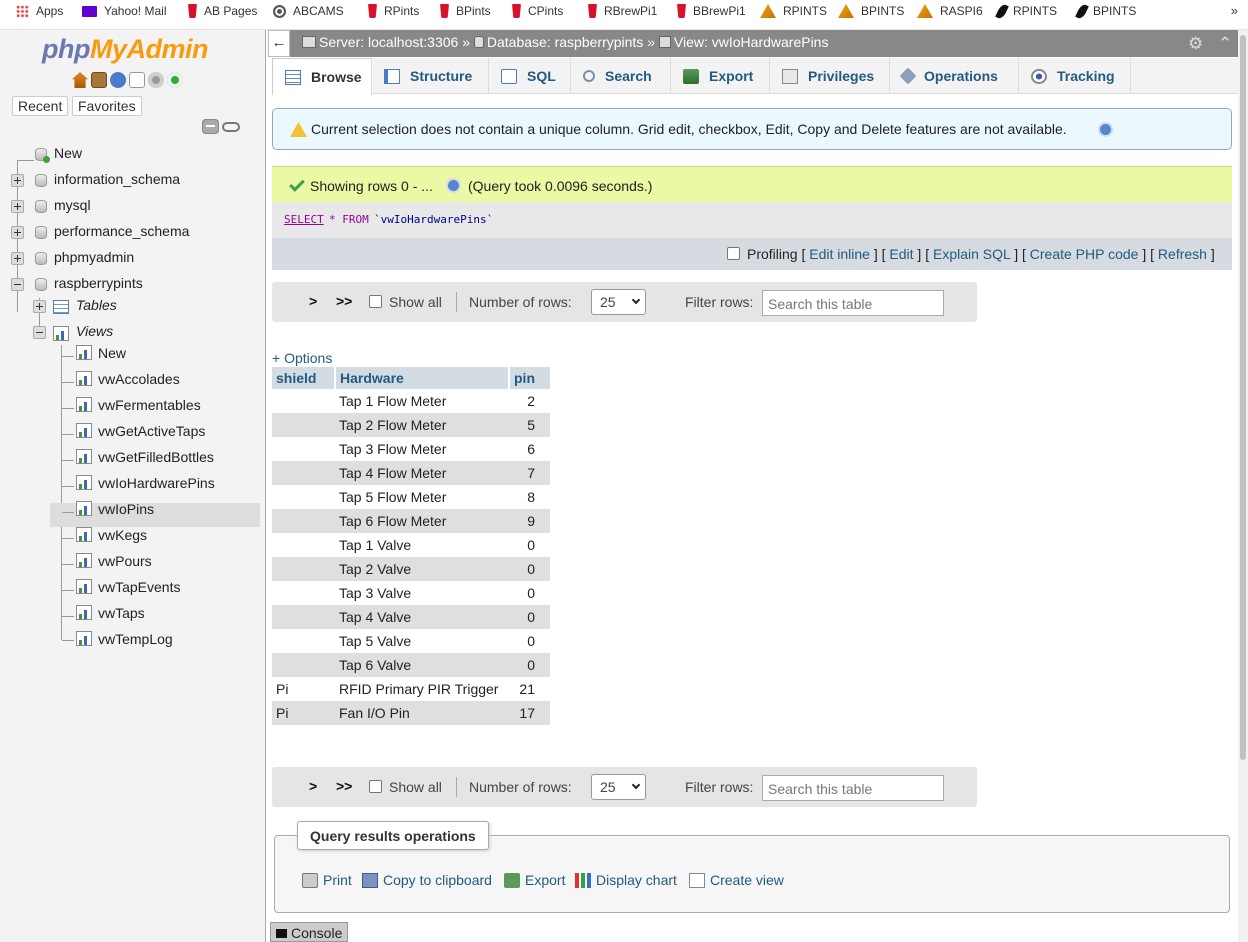 This screenshot has height=942, width=1248. I want to click on tab-structure: Structure, so click(430, 76).